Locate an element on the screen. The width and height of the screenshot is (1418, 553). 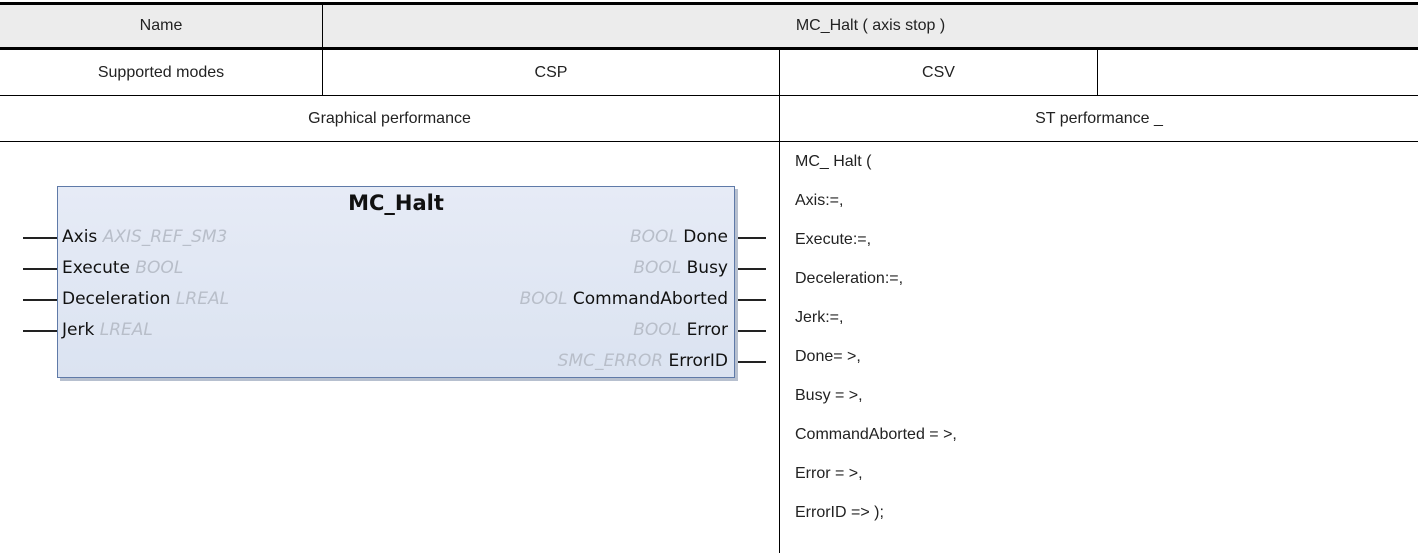
input-pin-deceleration: Deceleration LREAL is located at coordinates (145, 299).